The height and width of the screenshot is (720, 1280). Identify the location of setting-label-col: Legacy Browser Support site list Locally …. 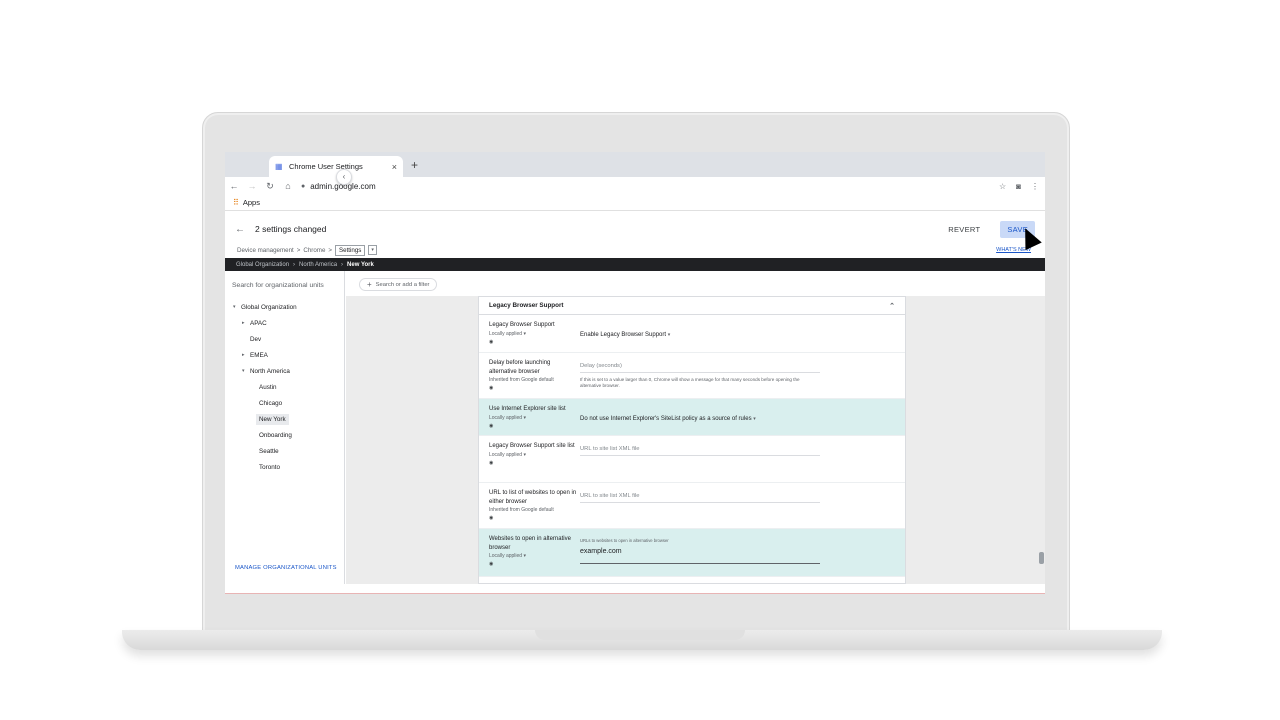
(529, 459).